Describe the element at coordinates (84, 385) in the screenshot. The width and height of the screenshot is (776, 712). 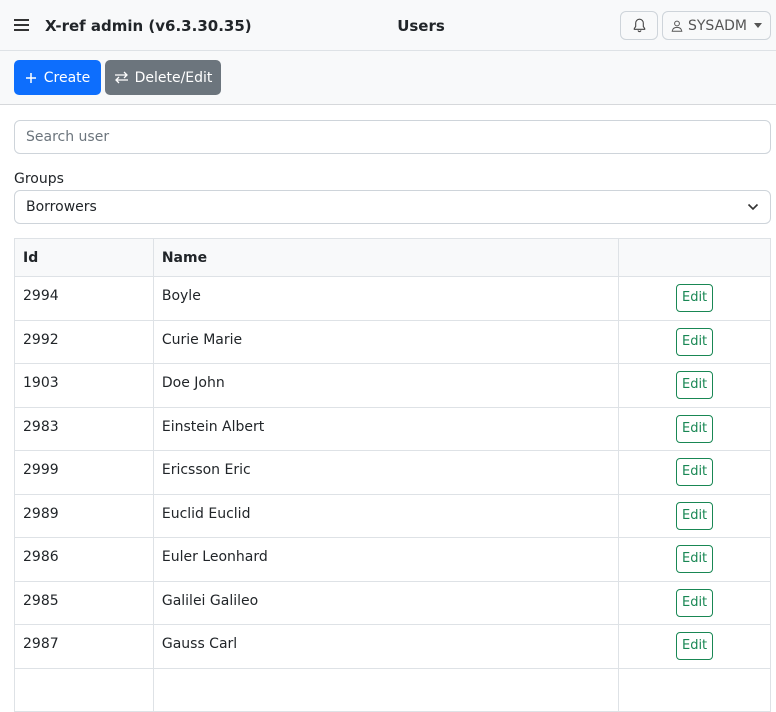
I see `id-cell: 1903` at that location.